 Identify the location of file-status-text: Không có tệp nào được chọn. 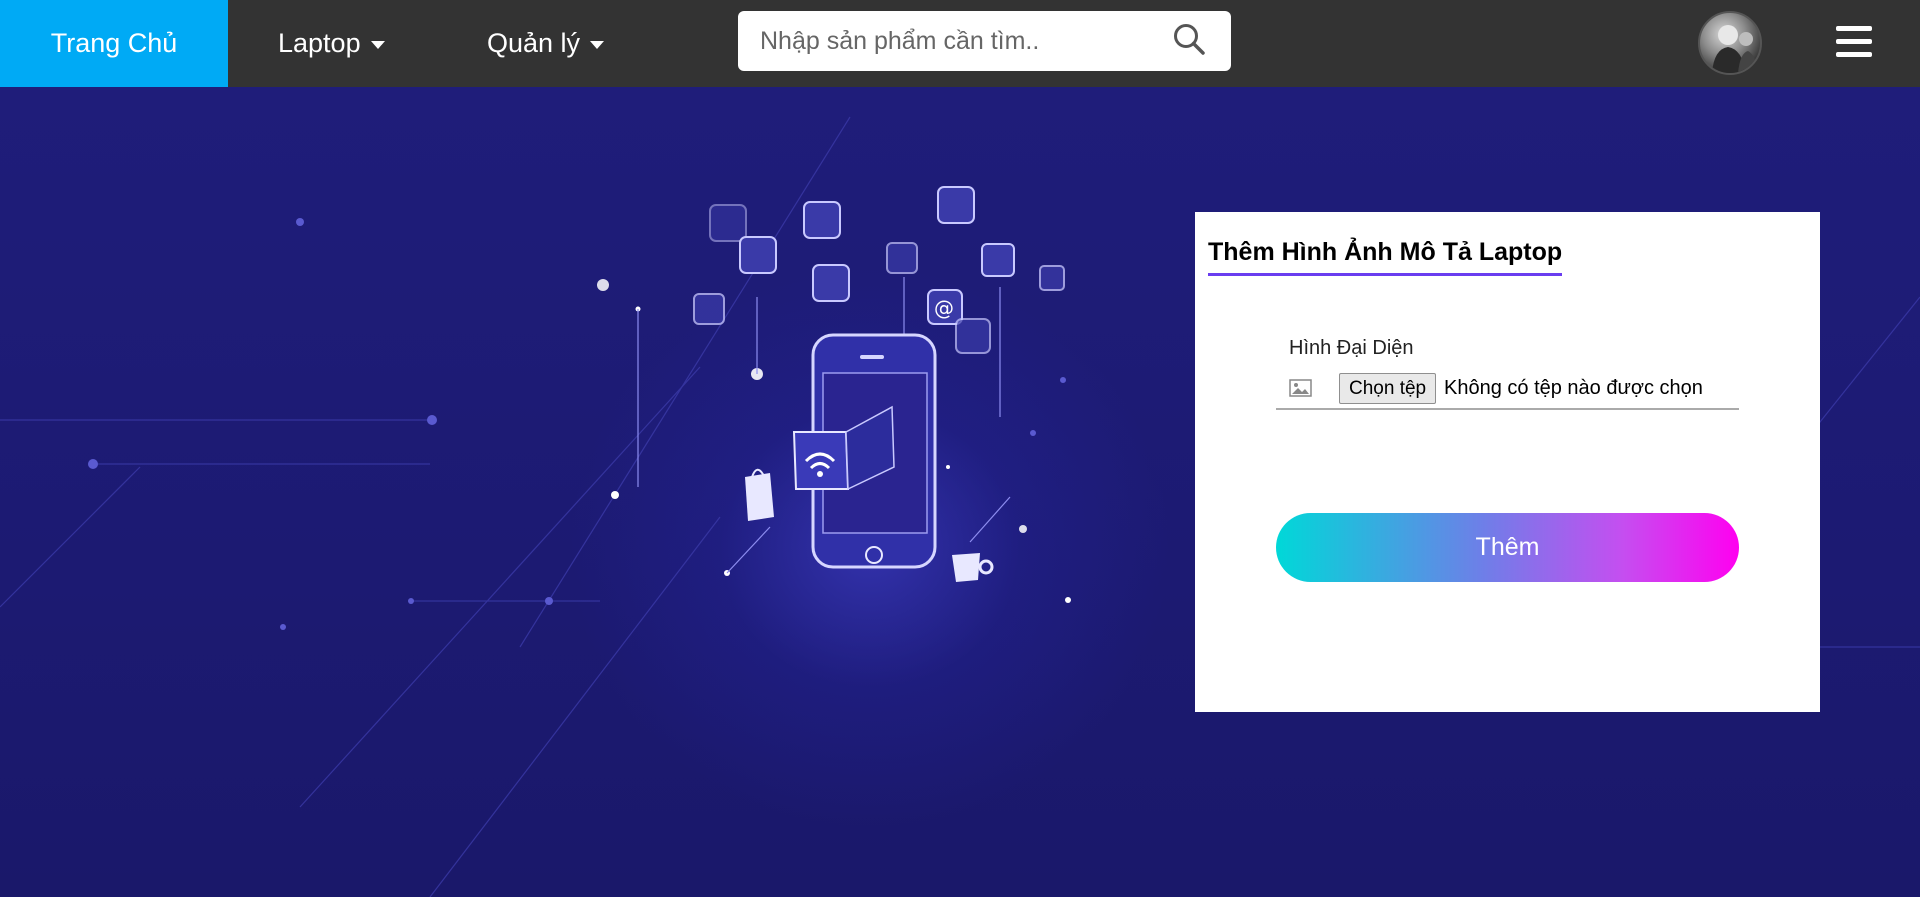
(1573, 388).